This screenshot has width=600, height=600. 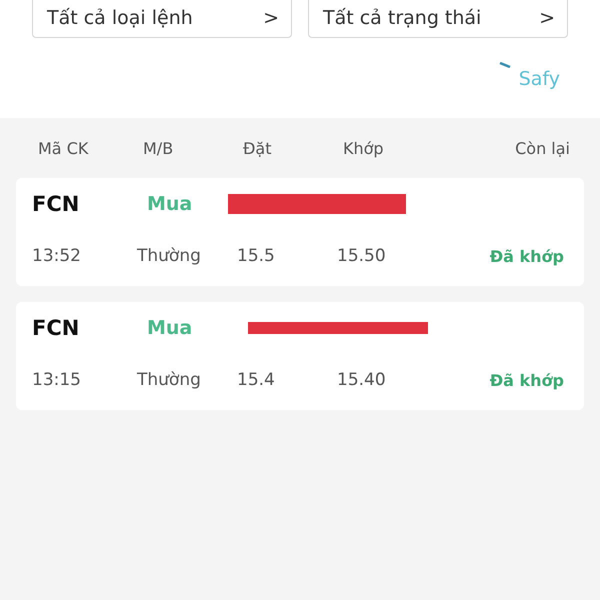 I want to click on column-header: Khớp, so click(x=364, y=148).